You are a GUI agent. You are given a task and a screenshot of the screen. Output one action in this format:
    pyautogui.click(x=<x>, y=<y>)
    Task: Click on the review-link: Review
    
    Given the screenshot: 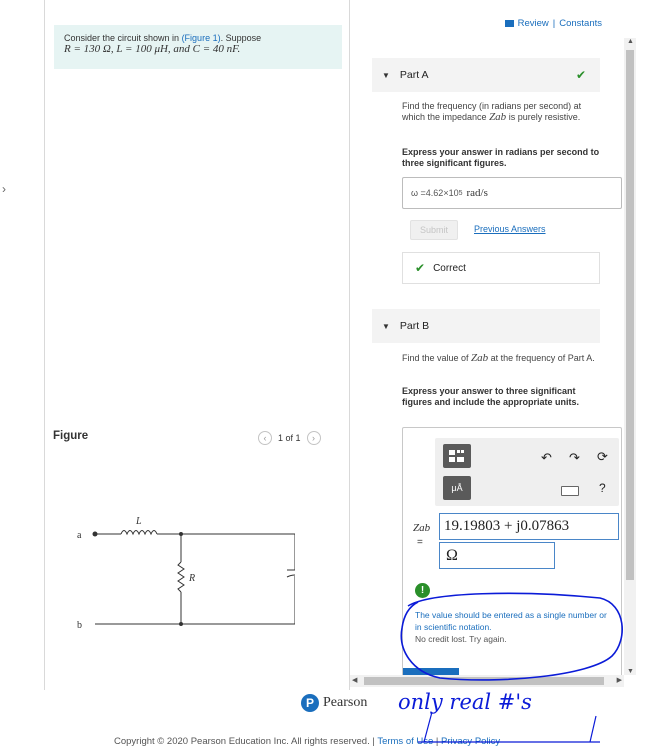 What is the action you would take?
    pyautogui.click(x=533, y=23)
    